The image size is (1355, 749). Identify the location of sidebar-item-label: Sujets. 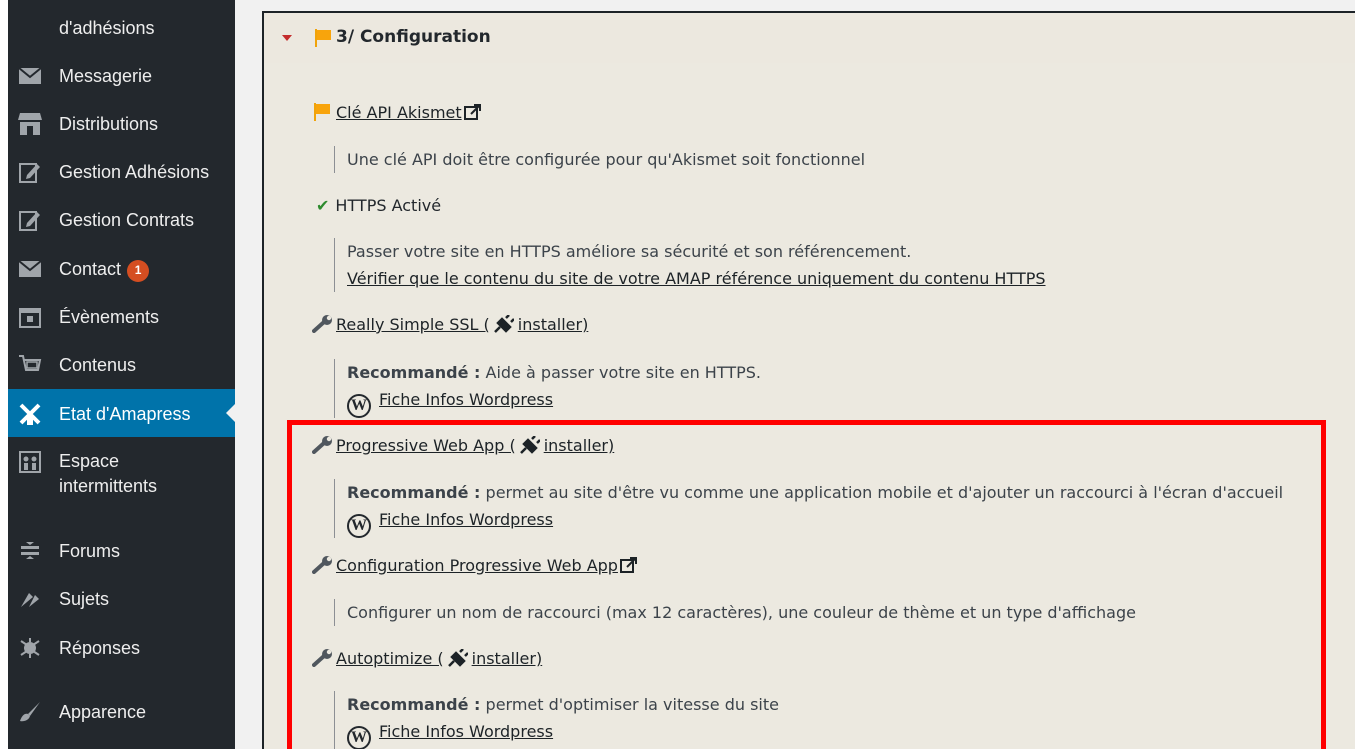
(84, 599).